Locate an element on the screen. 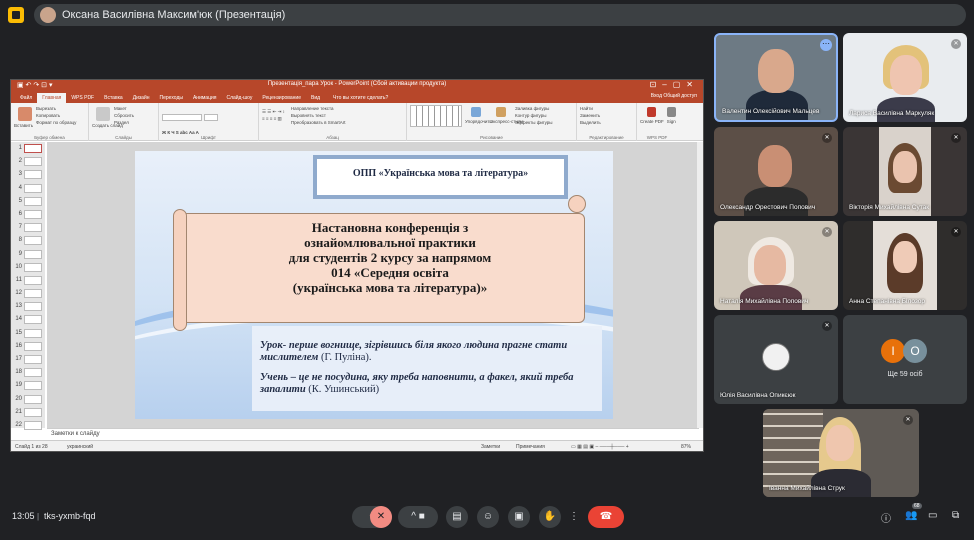 The width and height of the screenshot is (974, 540). arrange-button: Упорядочить is located at coordinates (478, 116).